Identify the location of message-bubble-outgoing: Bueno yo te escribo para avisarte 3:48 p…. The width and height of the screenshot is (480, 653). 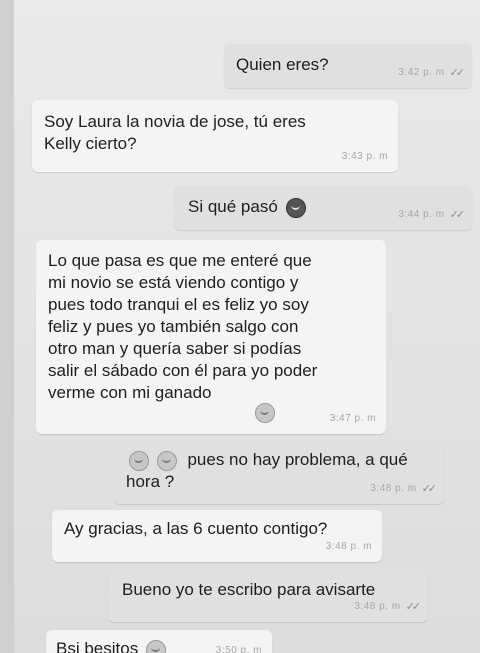
(268, 596).